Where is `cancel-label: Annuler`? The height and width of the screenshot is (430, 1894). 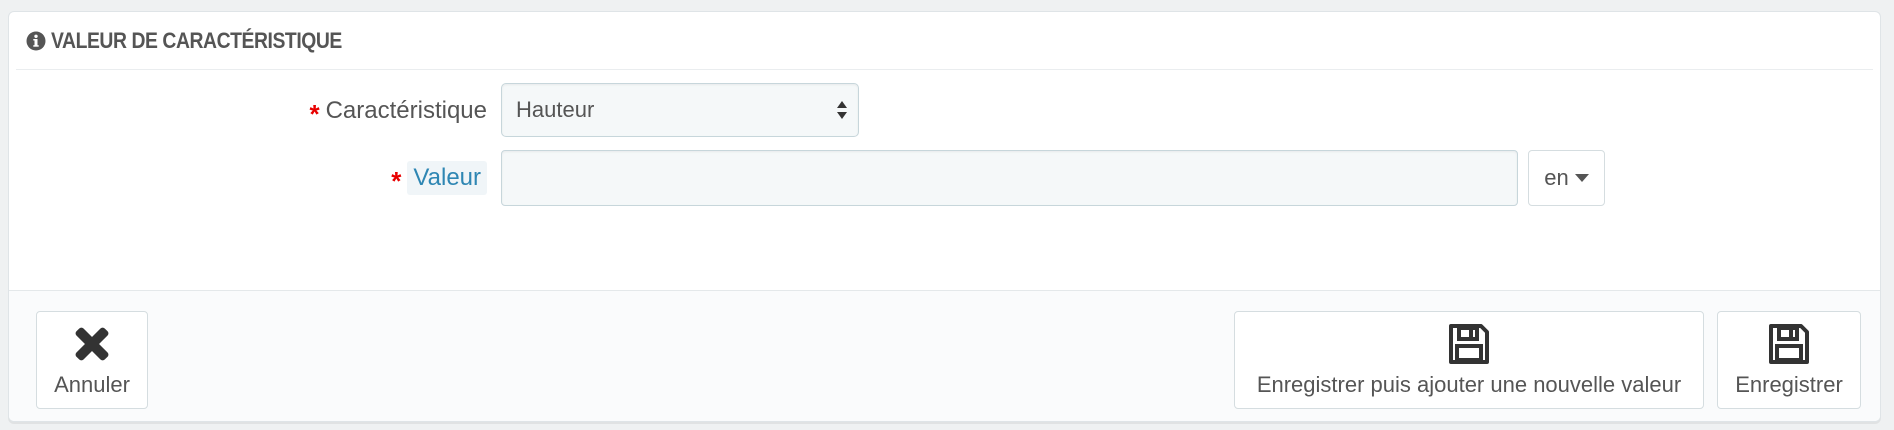
cancel-label: Annuler is located at coordinates (92, 384).